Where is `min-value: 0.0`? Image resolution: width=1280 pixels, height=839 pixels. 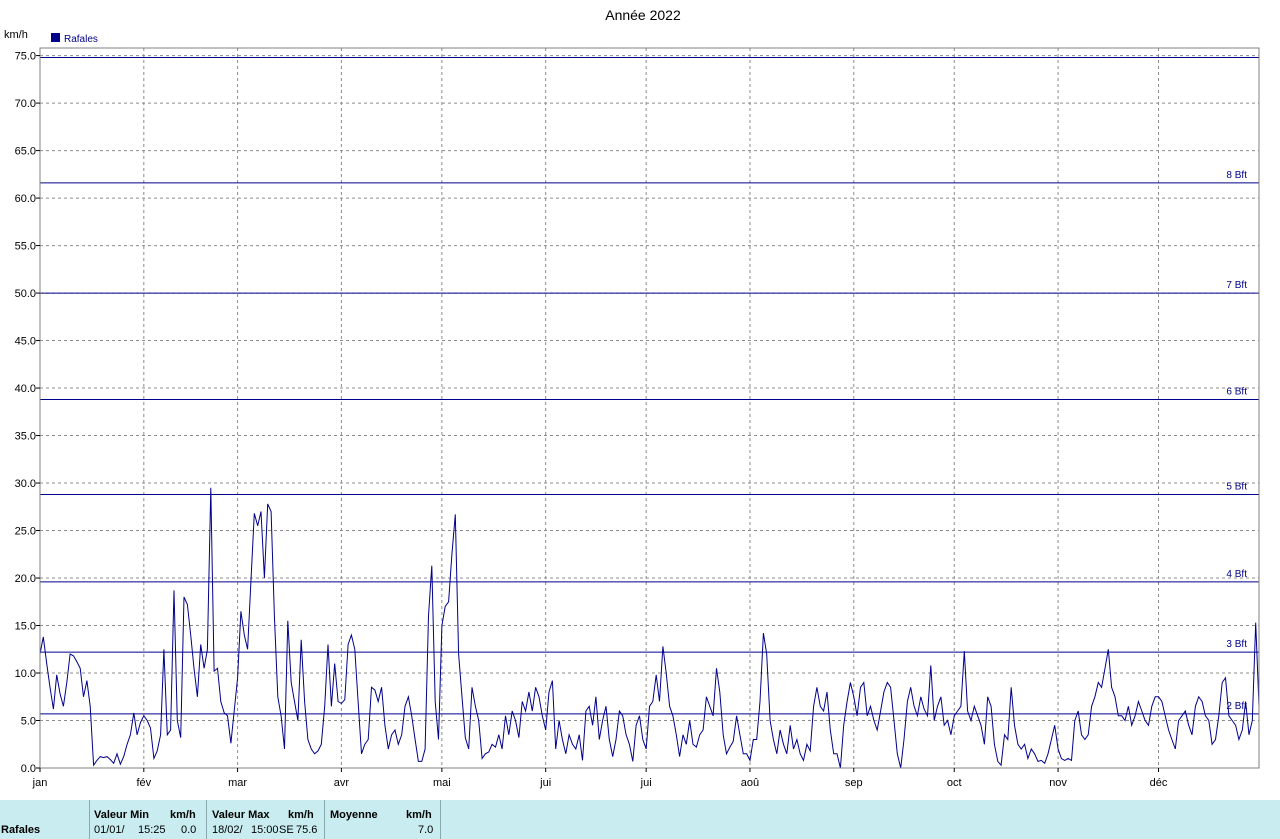
min-value: 0.0 is located at coordinates (189, 830).